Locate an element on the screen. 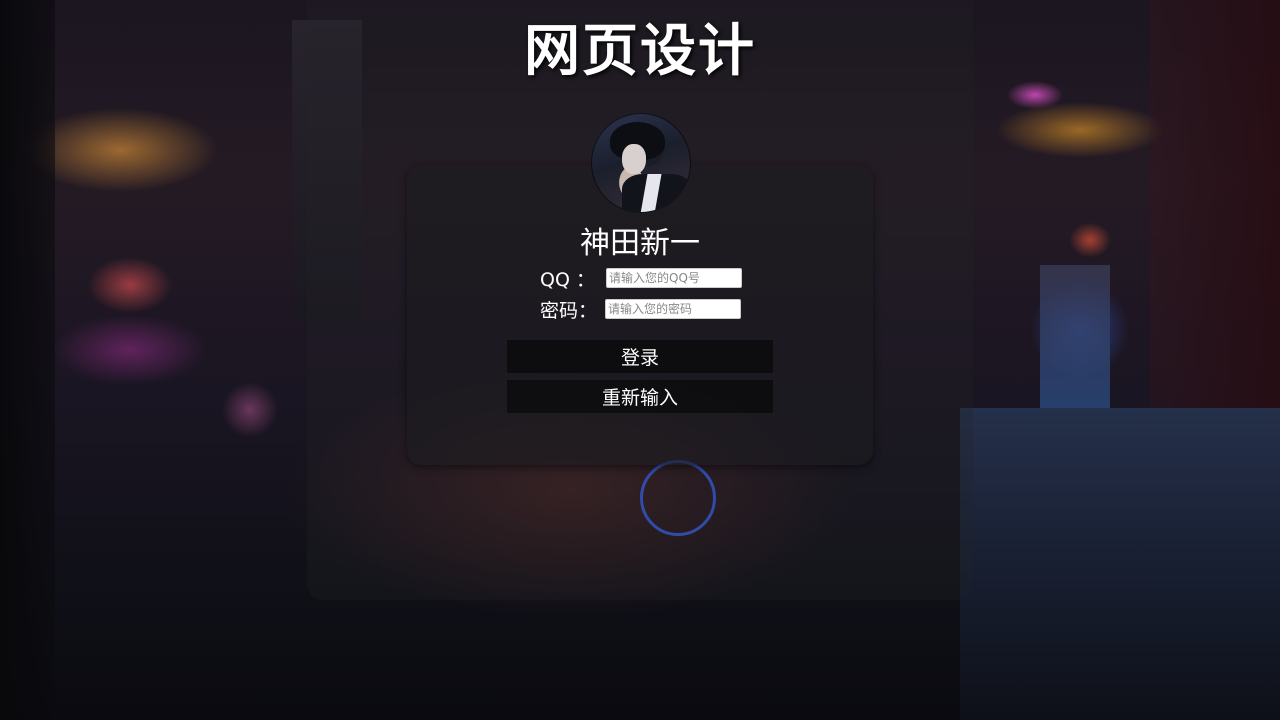 This screenshot has height=720, width=1280. reset-button: 重新输入 is located at coordinates (640, 396).